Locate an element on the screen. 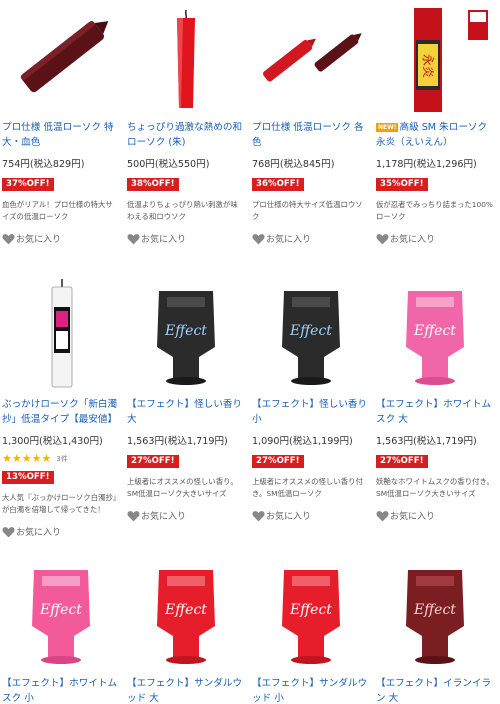 The height and width of the screenshot is (704, 500). product-title: 【エフェクト】怪しい香り 大 is located at coordinates (186, 412).